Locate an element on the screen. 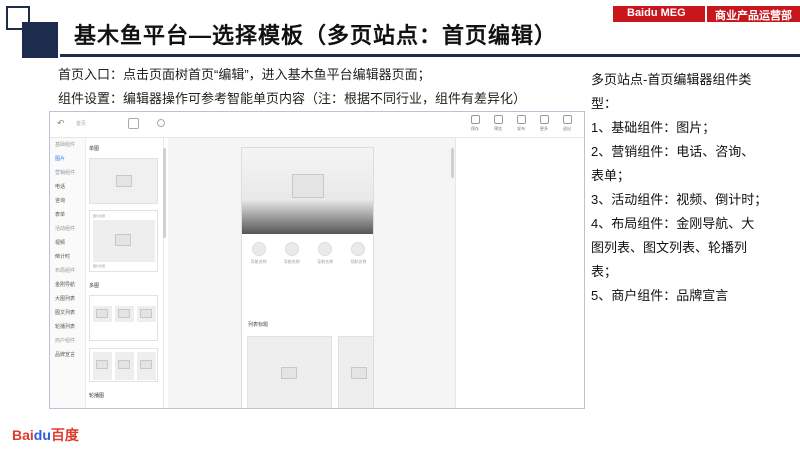  card-caption-bottom: 图片标题 is located at coordinates (99, 266).